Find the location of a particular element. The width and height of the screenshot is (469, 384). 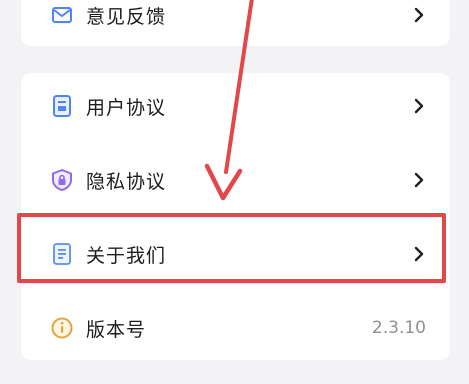

shield-lock-icon is located at coordinates (62, 180).